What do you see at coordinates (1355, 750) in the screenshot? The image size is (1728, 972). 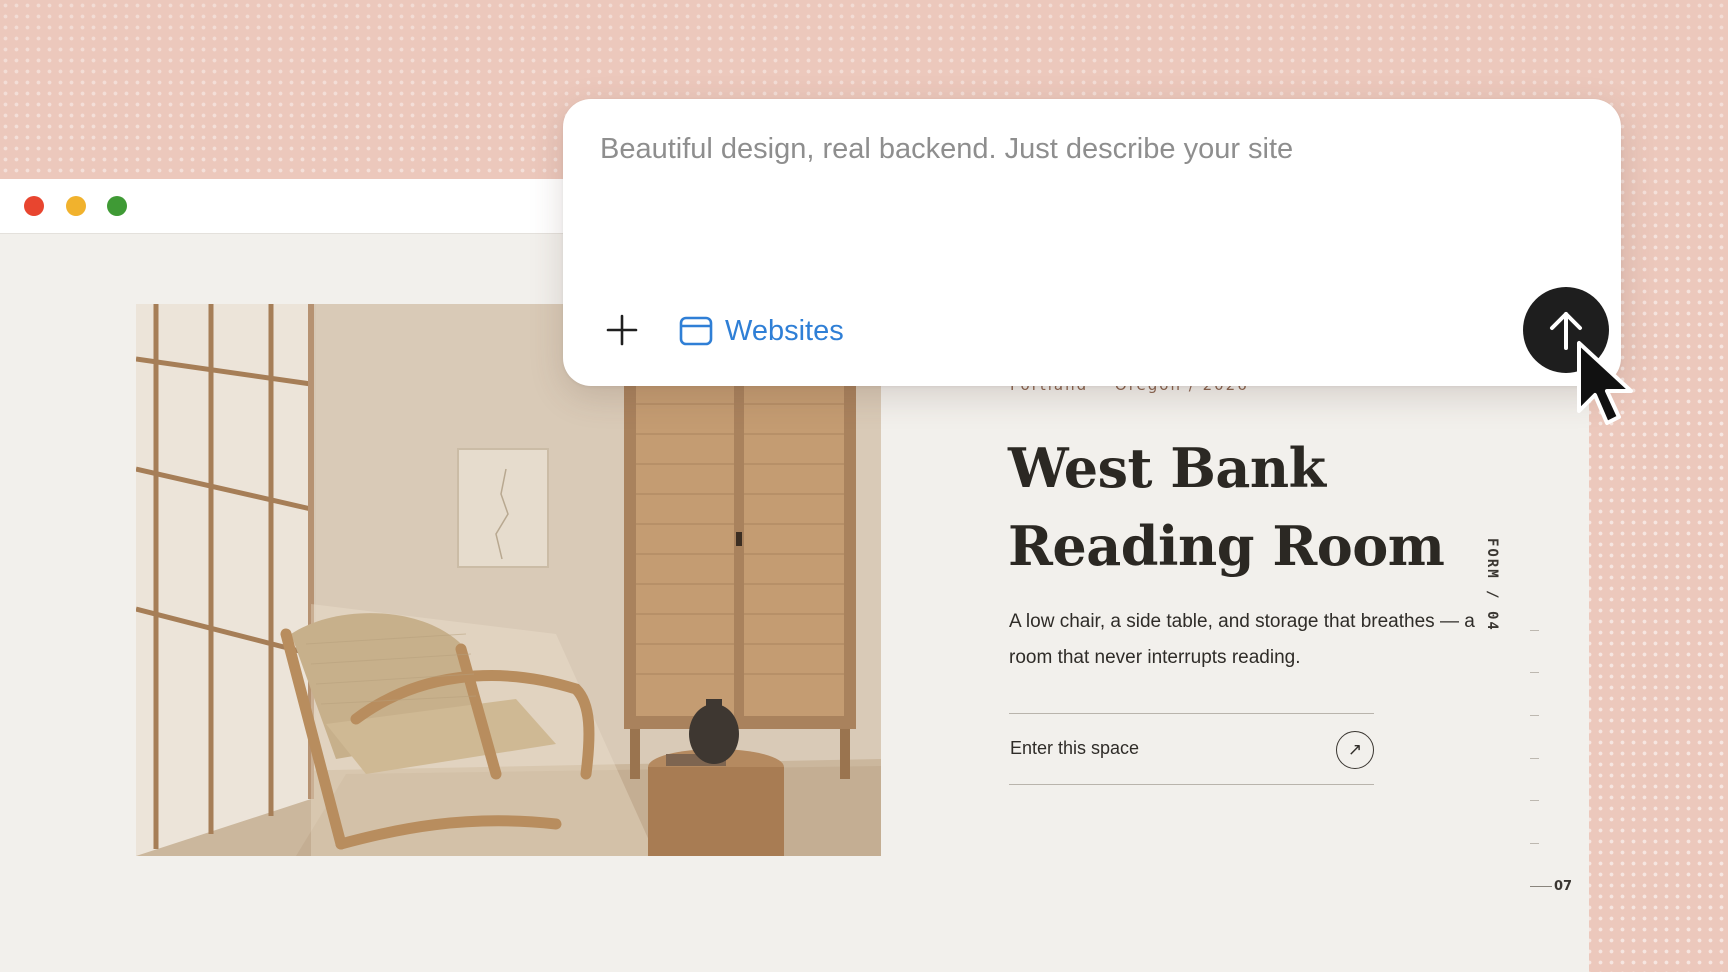 I see `arrow-up-right-icon: ↗` at bounding box center [1355, 750].